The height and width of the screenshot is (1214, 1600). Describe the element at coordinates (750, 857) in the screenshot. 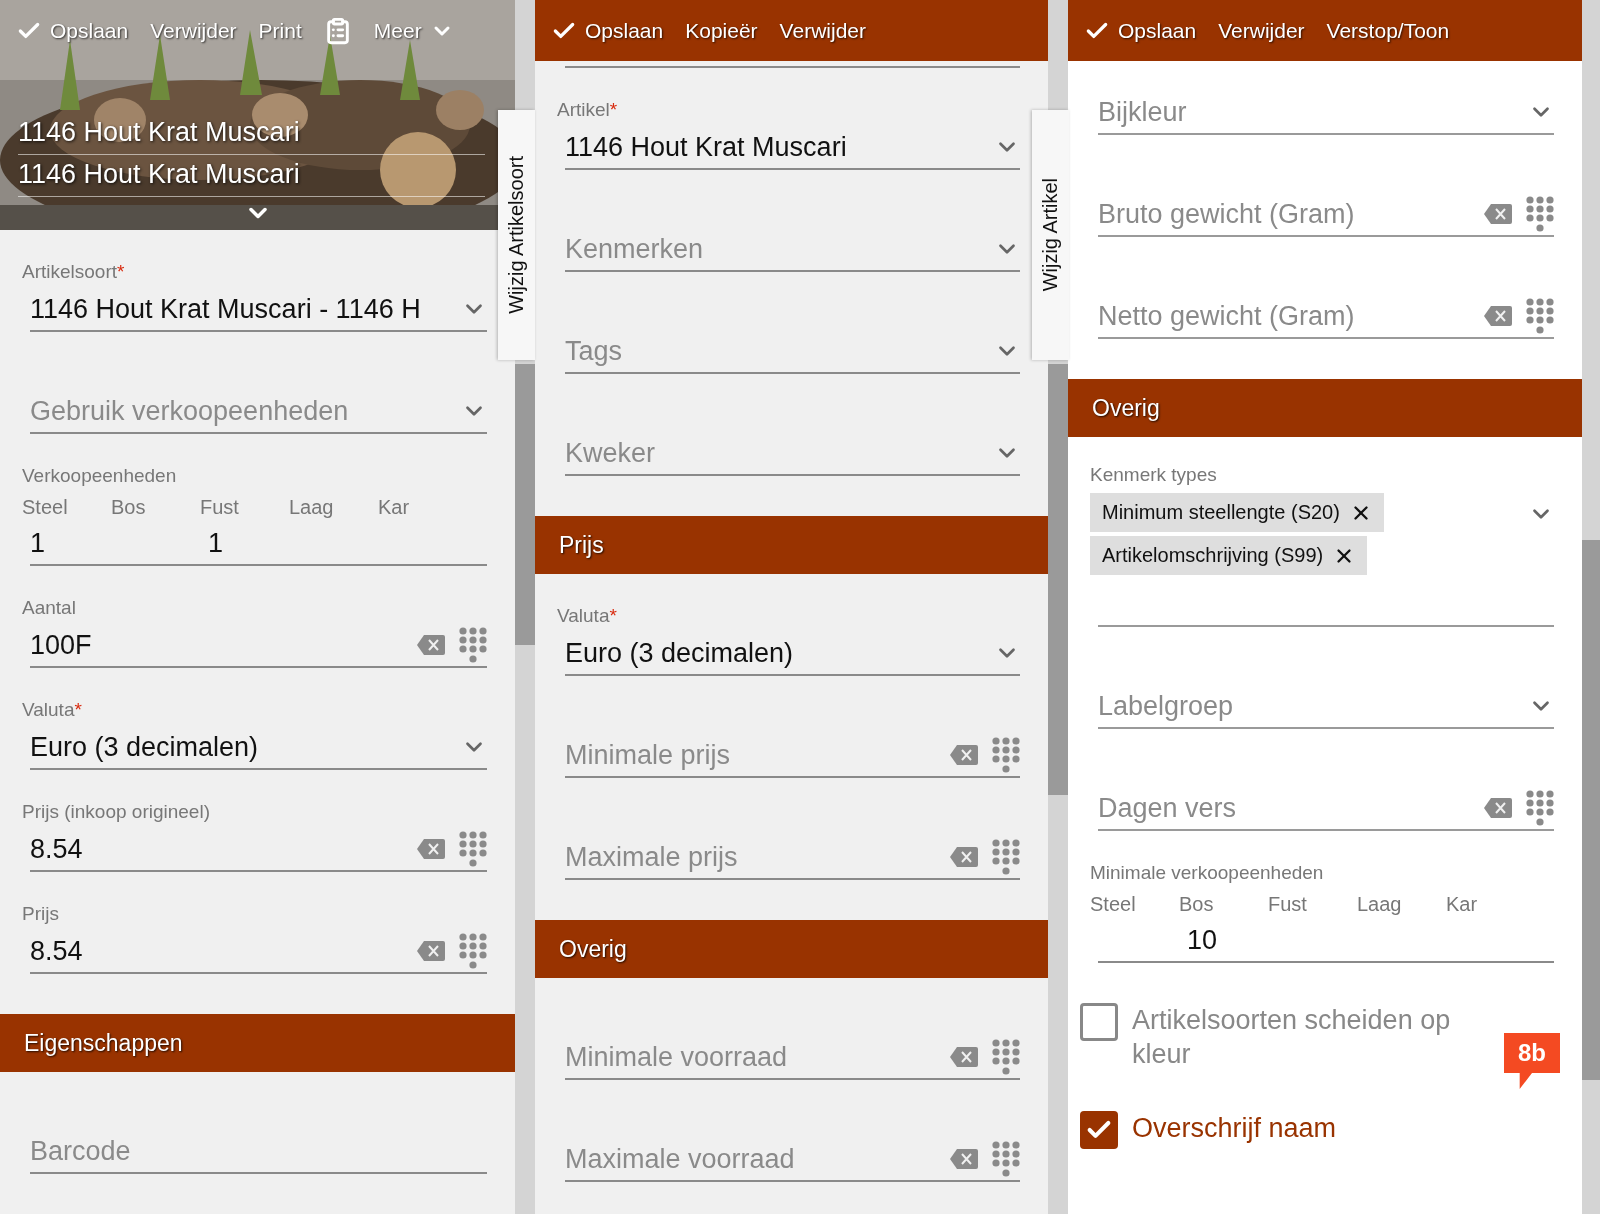

I see `number-input: Maximale prijs` at that location.